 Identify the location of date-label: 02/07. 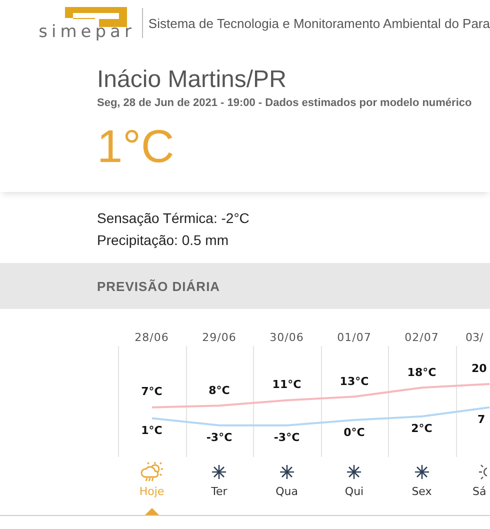
(422, 338).